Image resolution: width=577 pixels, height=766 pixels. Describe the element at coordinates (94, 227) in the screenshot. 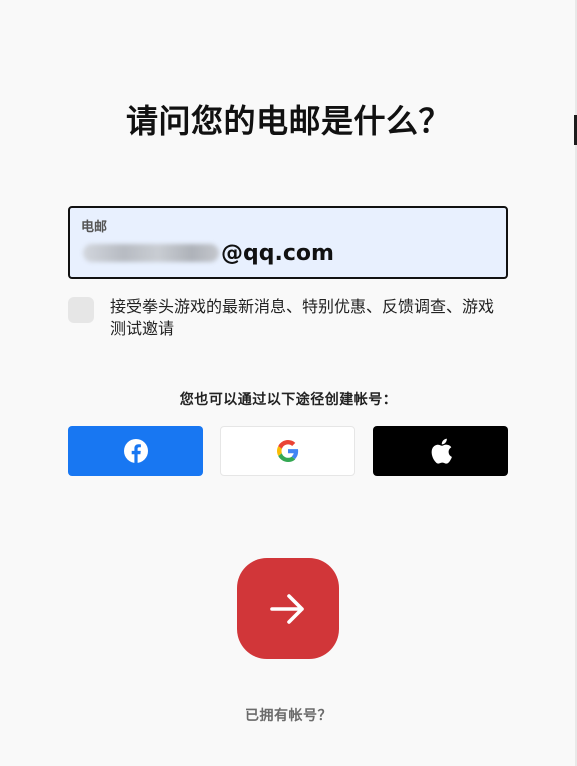

I see `email-field-label: 电邮` at that location.